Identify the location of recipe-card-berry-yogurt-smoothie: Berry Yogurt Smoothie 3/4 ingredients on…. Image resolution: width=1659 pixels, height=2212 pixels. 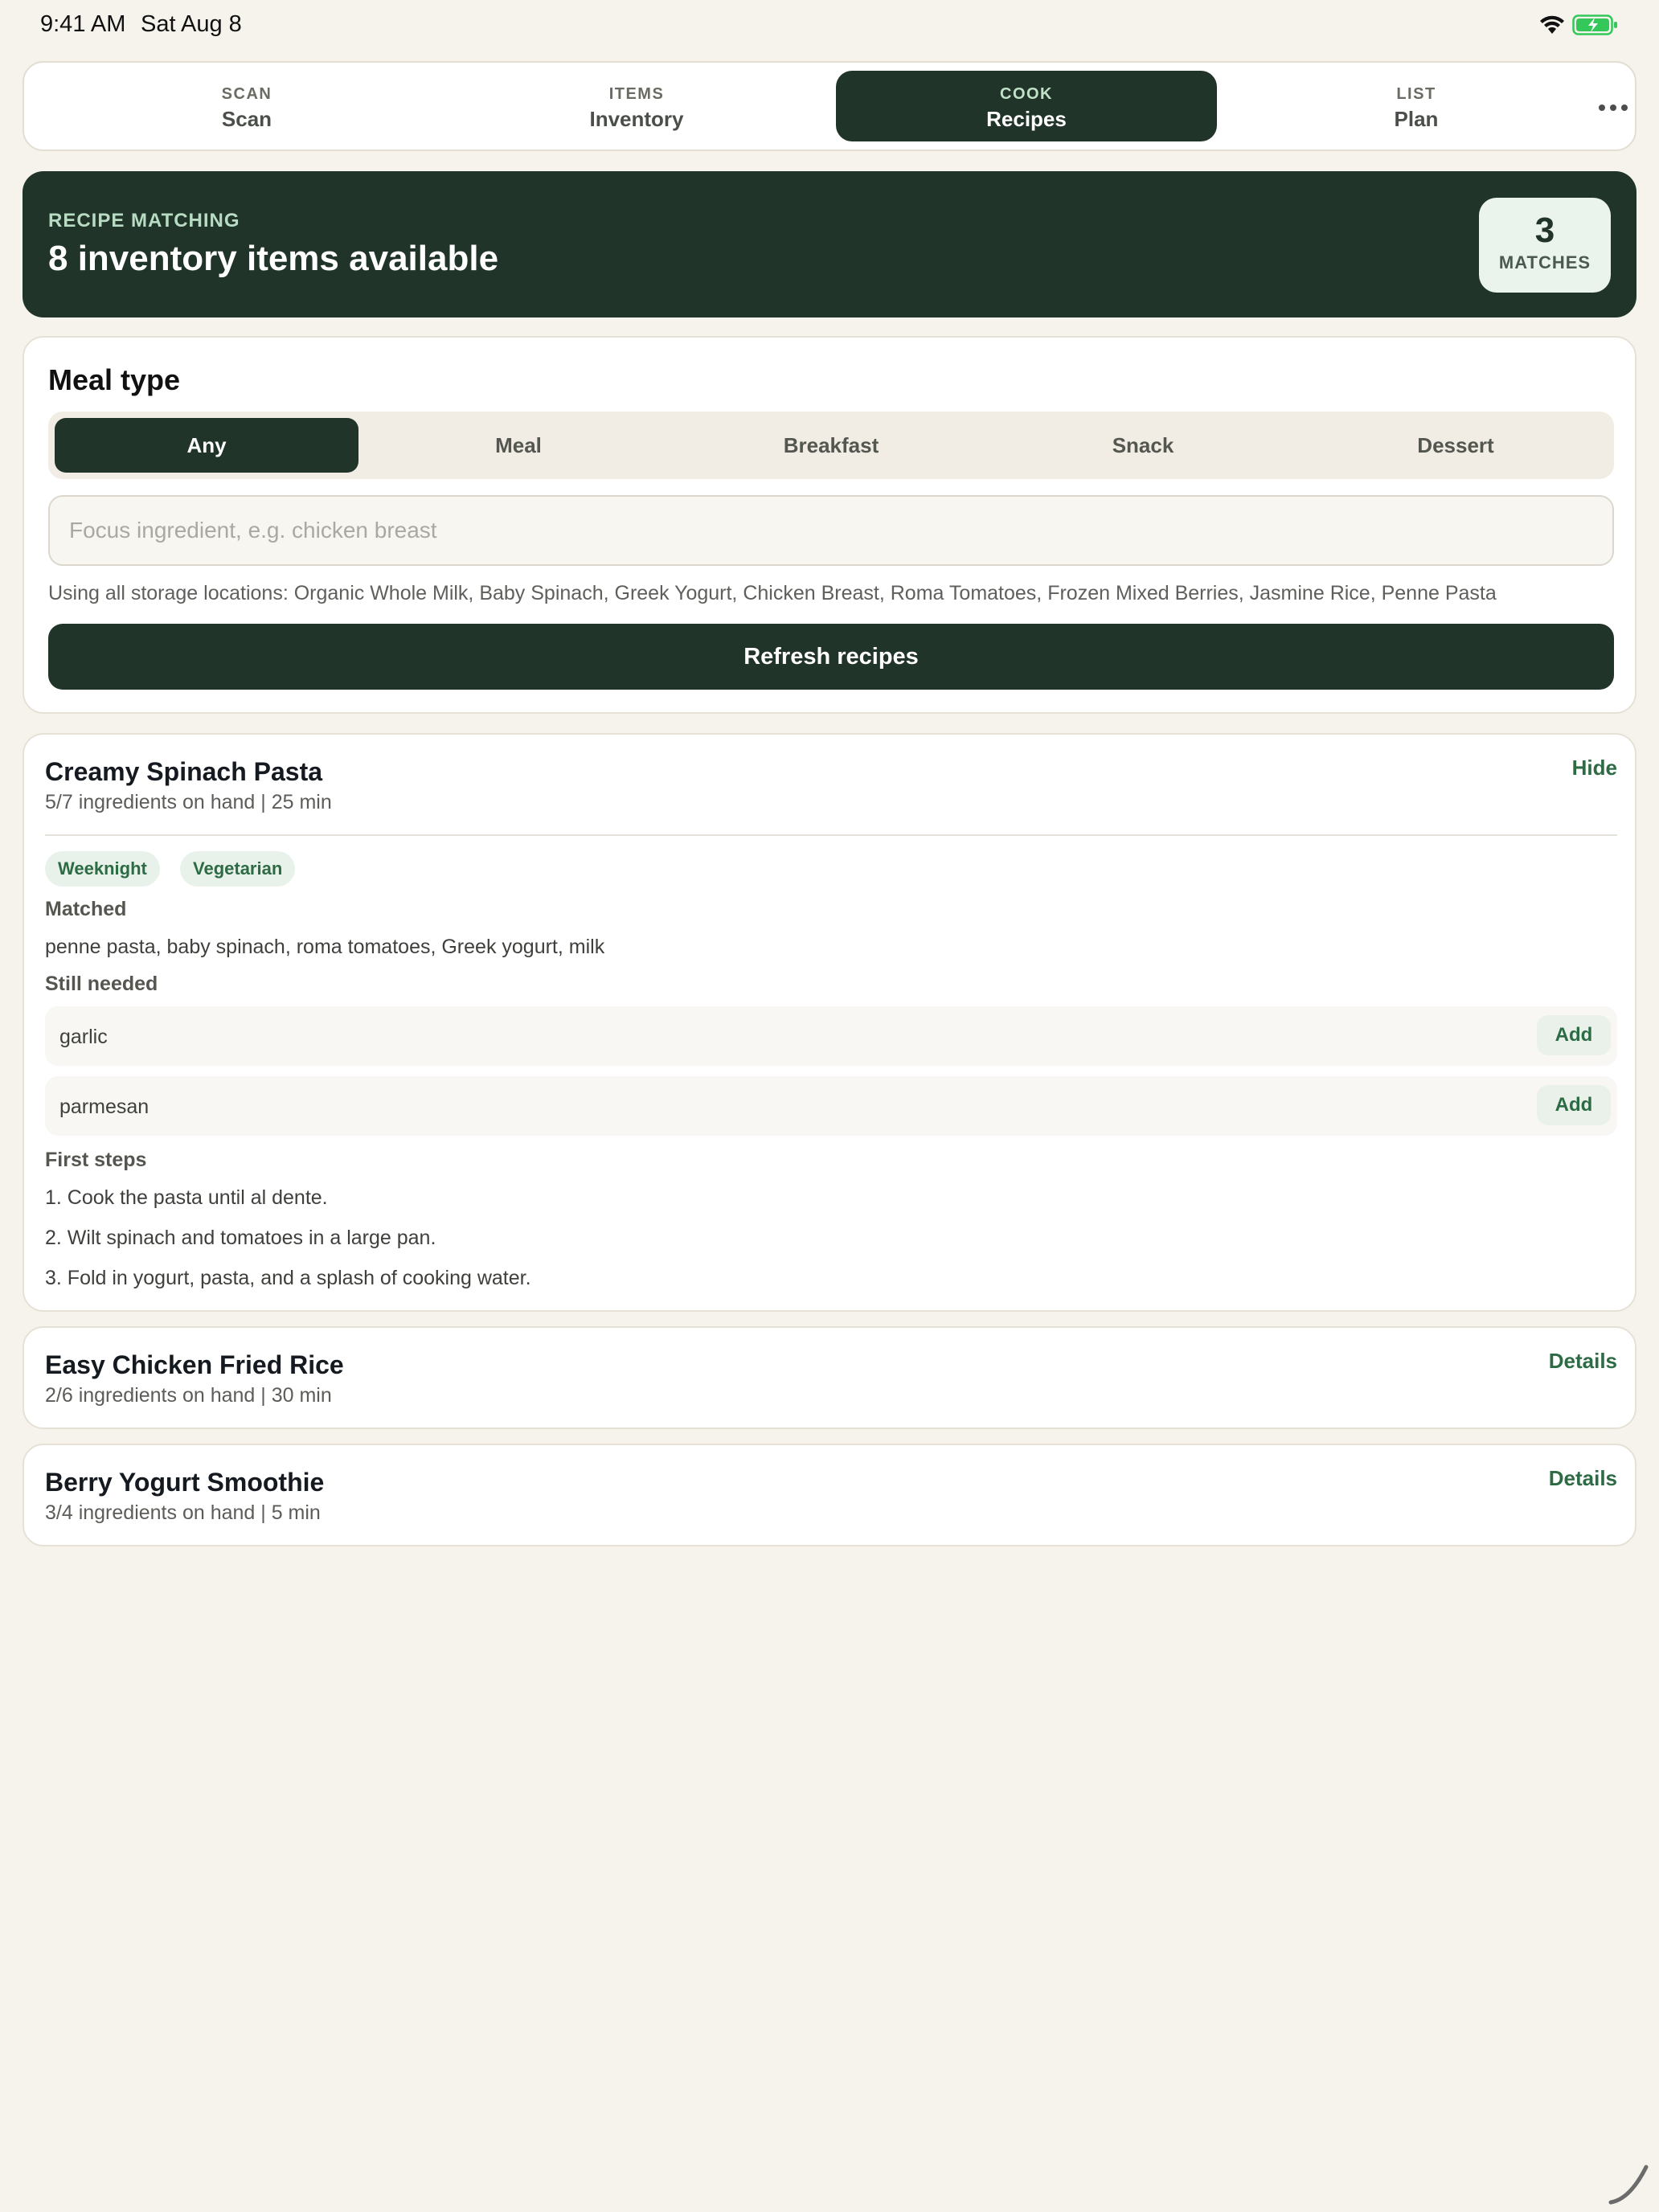
(829, 1495).